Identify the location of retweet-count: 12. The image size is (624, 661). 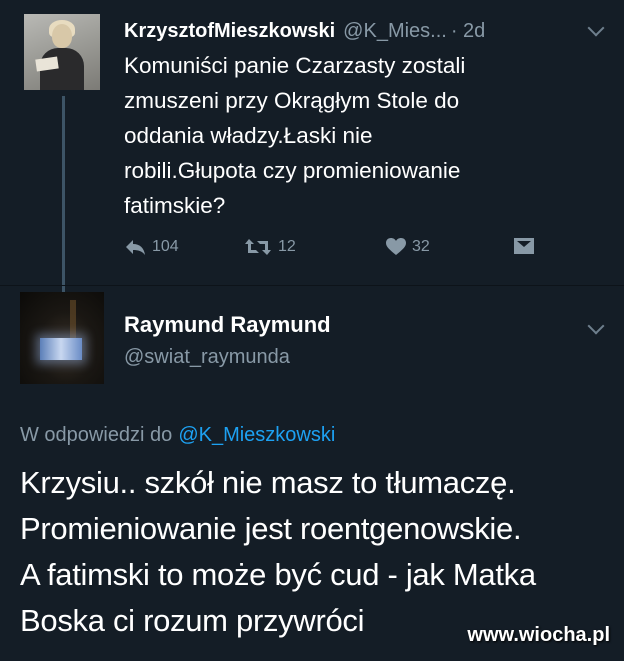
(287, 246).